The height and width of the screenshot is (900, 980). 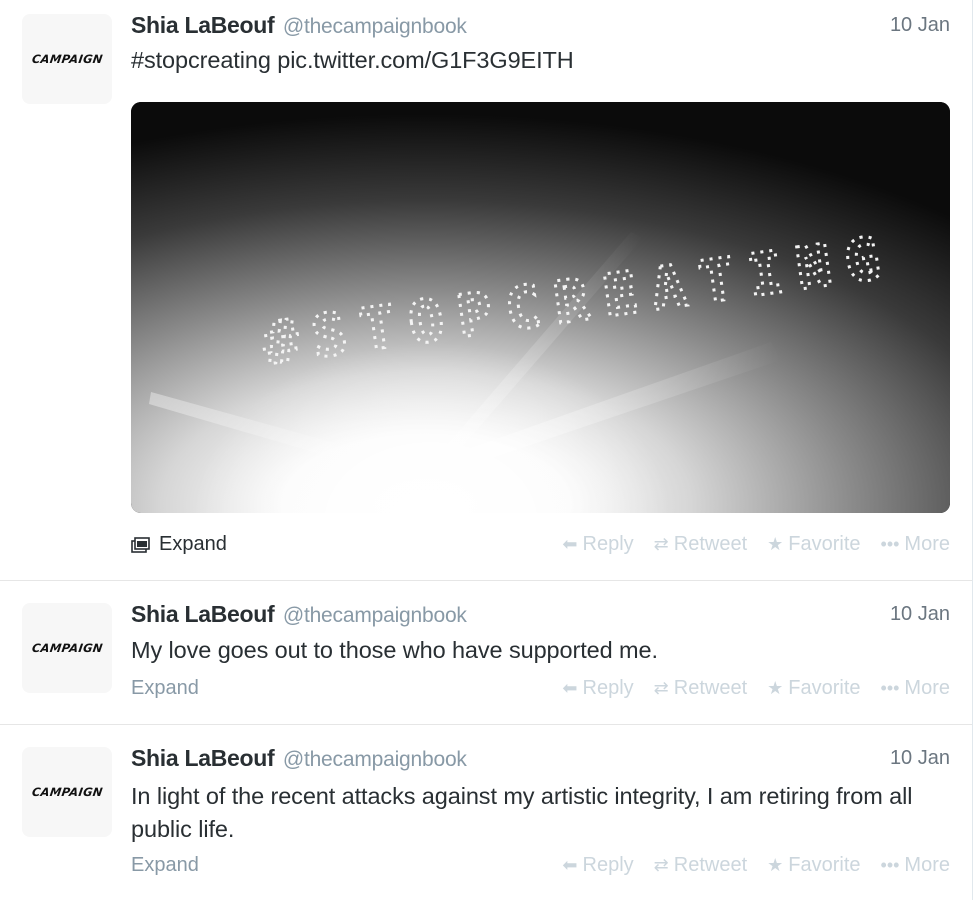 I want to click on timeline-border, so click(x=972, y=450).